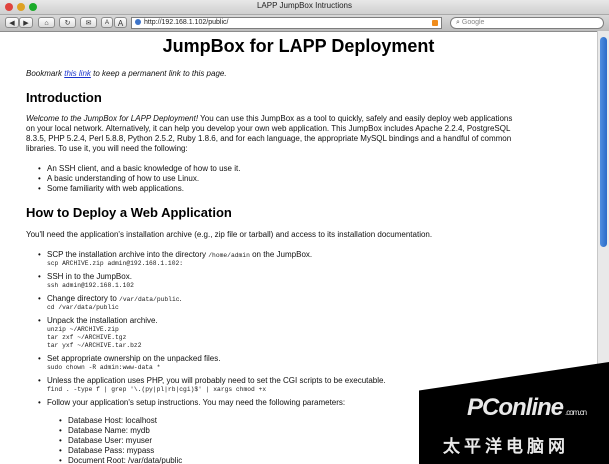 Image resolution: width=609 pixels, height=464 pixels. I want to click on window-titlebar: LAPP JumpBox Intructions, so click(304, 7).